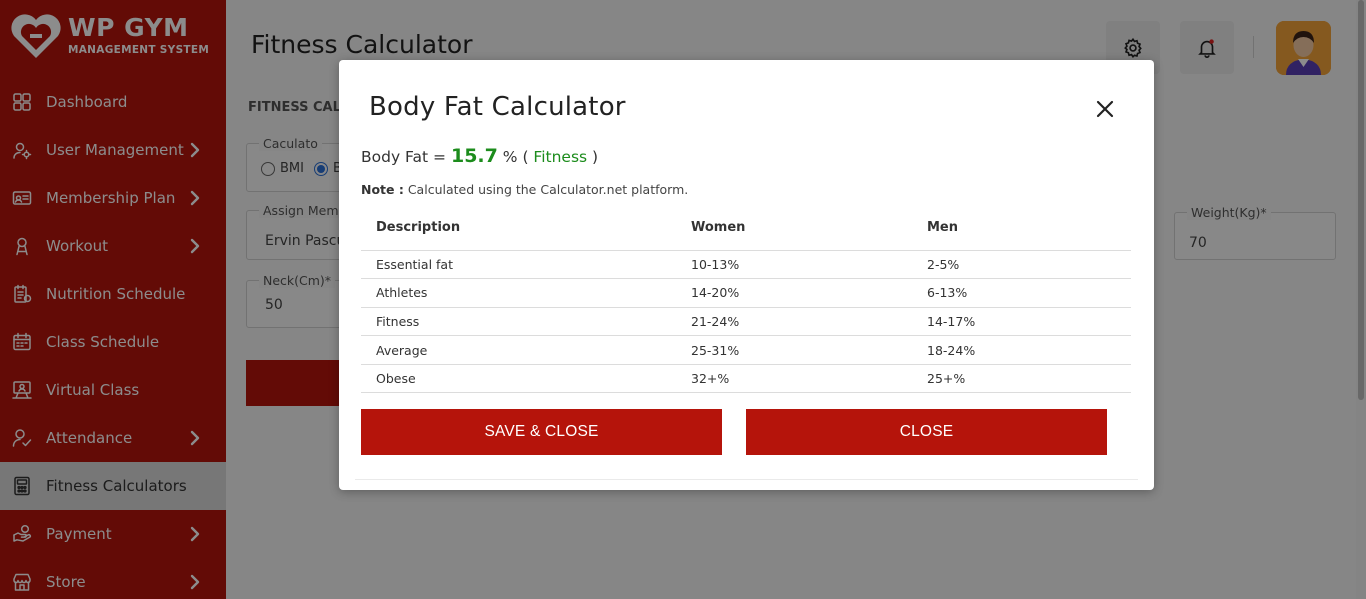 The image size is (1366, 599). What do you see at coordinates (518, 265) in the screenshot?
I see `table-cell-description: Essential fat` at bounding box center [518, 265].